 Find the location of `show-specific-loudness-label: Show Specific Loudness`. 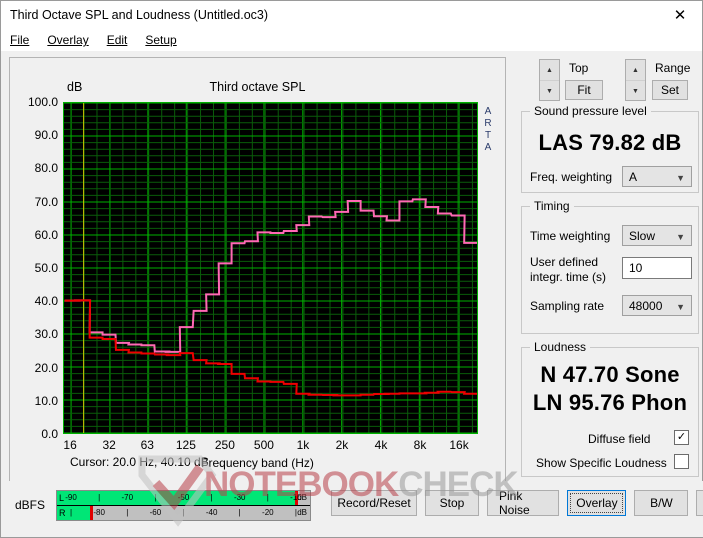

show-specific-loudness-label: Show Specific Loudness is located at coordinates (601, 463).